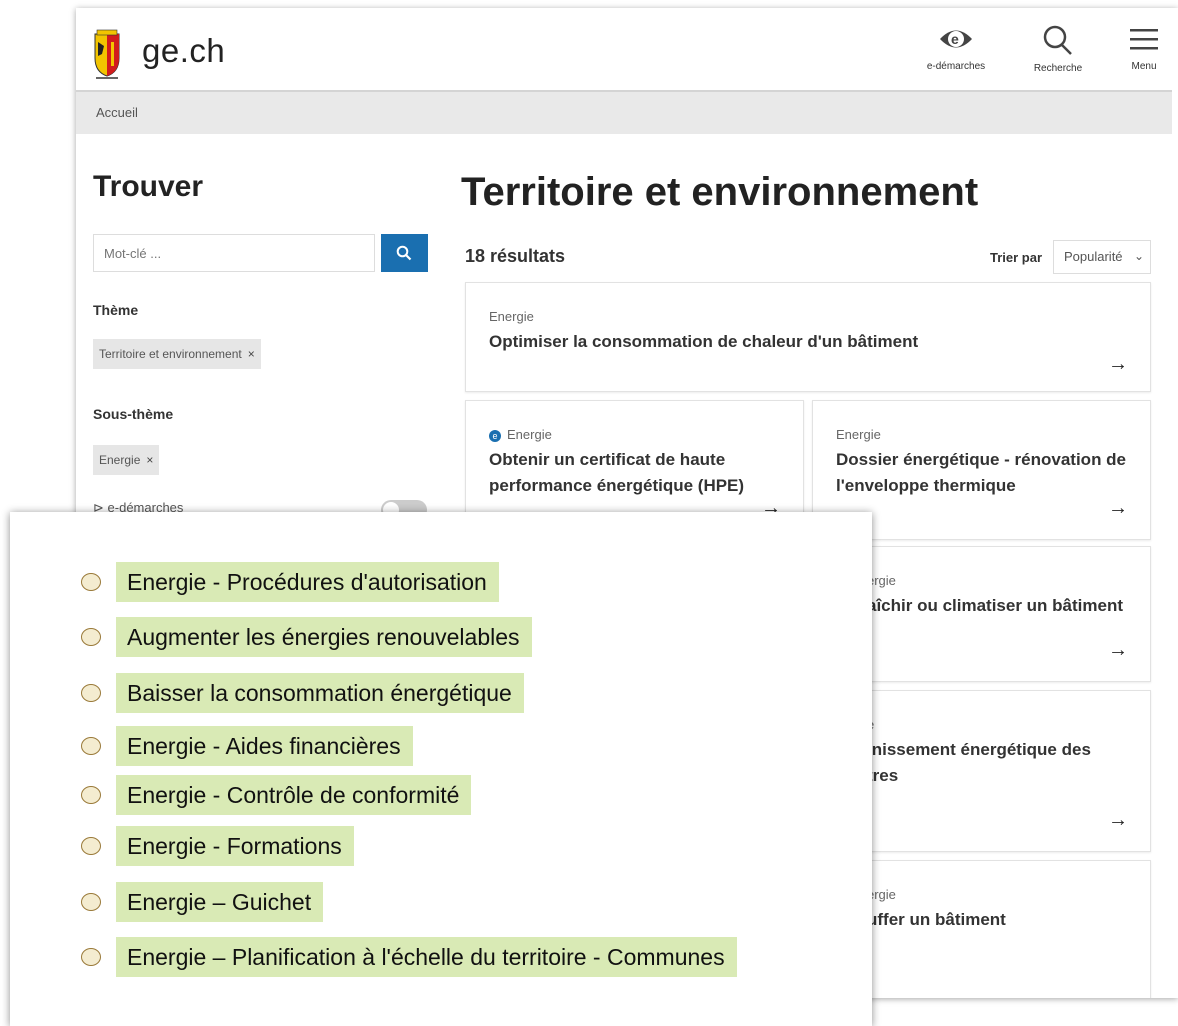 The width and height of the screenshot is (1178, 1026). I want to click on option-label: Augmenter les énergies renouvelables, so click(324, 637).